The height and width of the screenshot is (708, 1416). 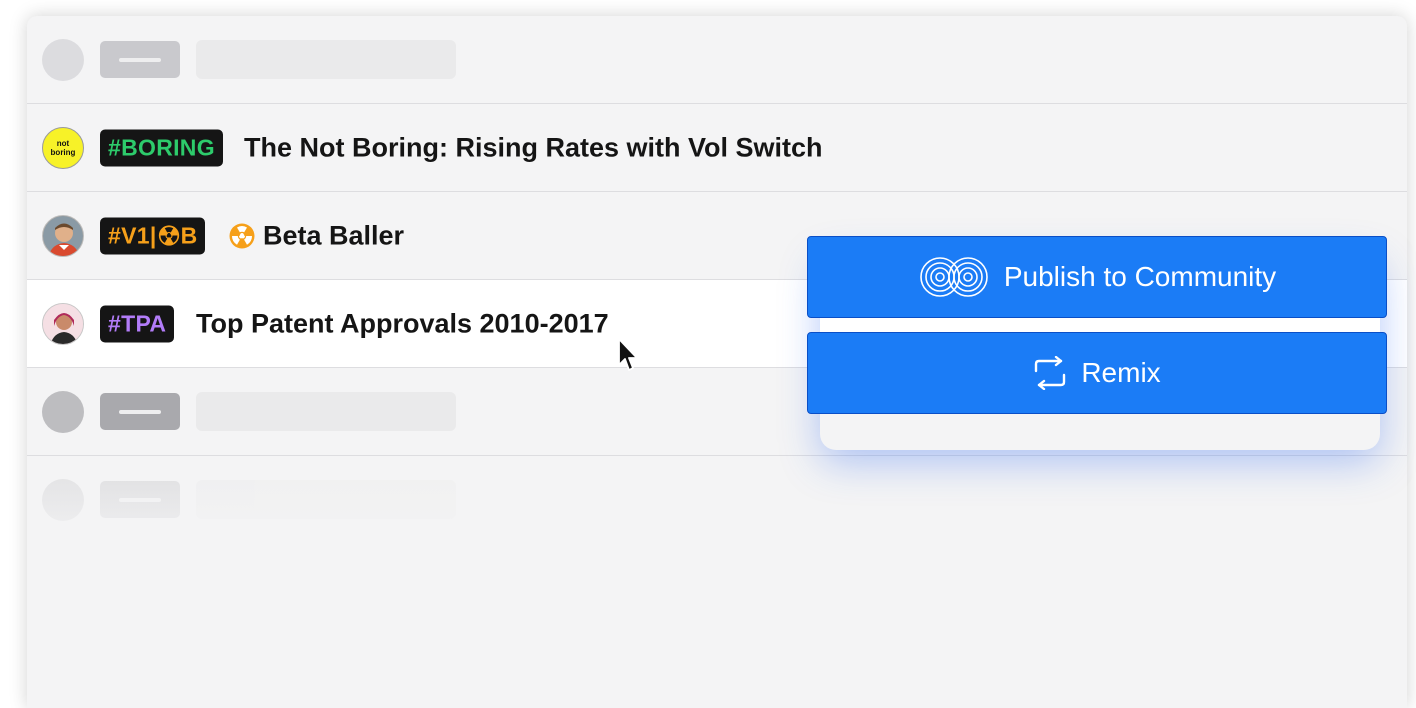 What do you see at coordinates (1140, 276) in the screenshot?
I see `publish-button-label: Publish to Community` at bounding box center [1140, 276].